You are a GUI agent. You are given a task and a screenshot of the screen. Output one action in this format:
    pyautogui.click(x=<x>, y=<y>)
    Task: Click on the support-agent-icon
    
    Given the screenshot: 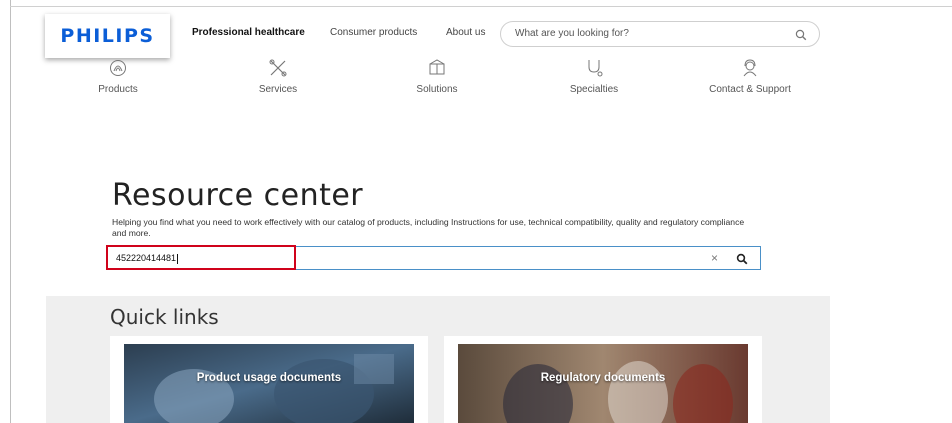 What is the action you would take?
    pyautogui.click(x=750, y=68)
    